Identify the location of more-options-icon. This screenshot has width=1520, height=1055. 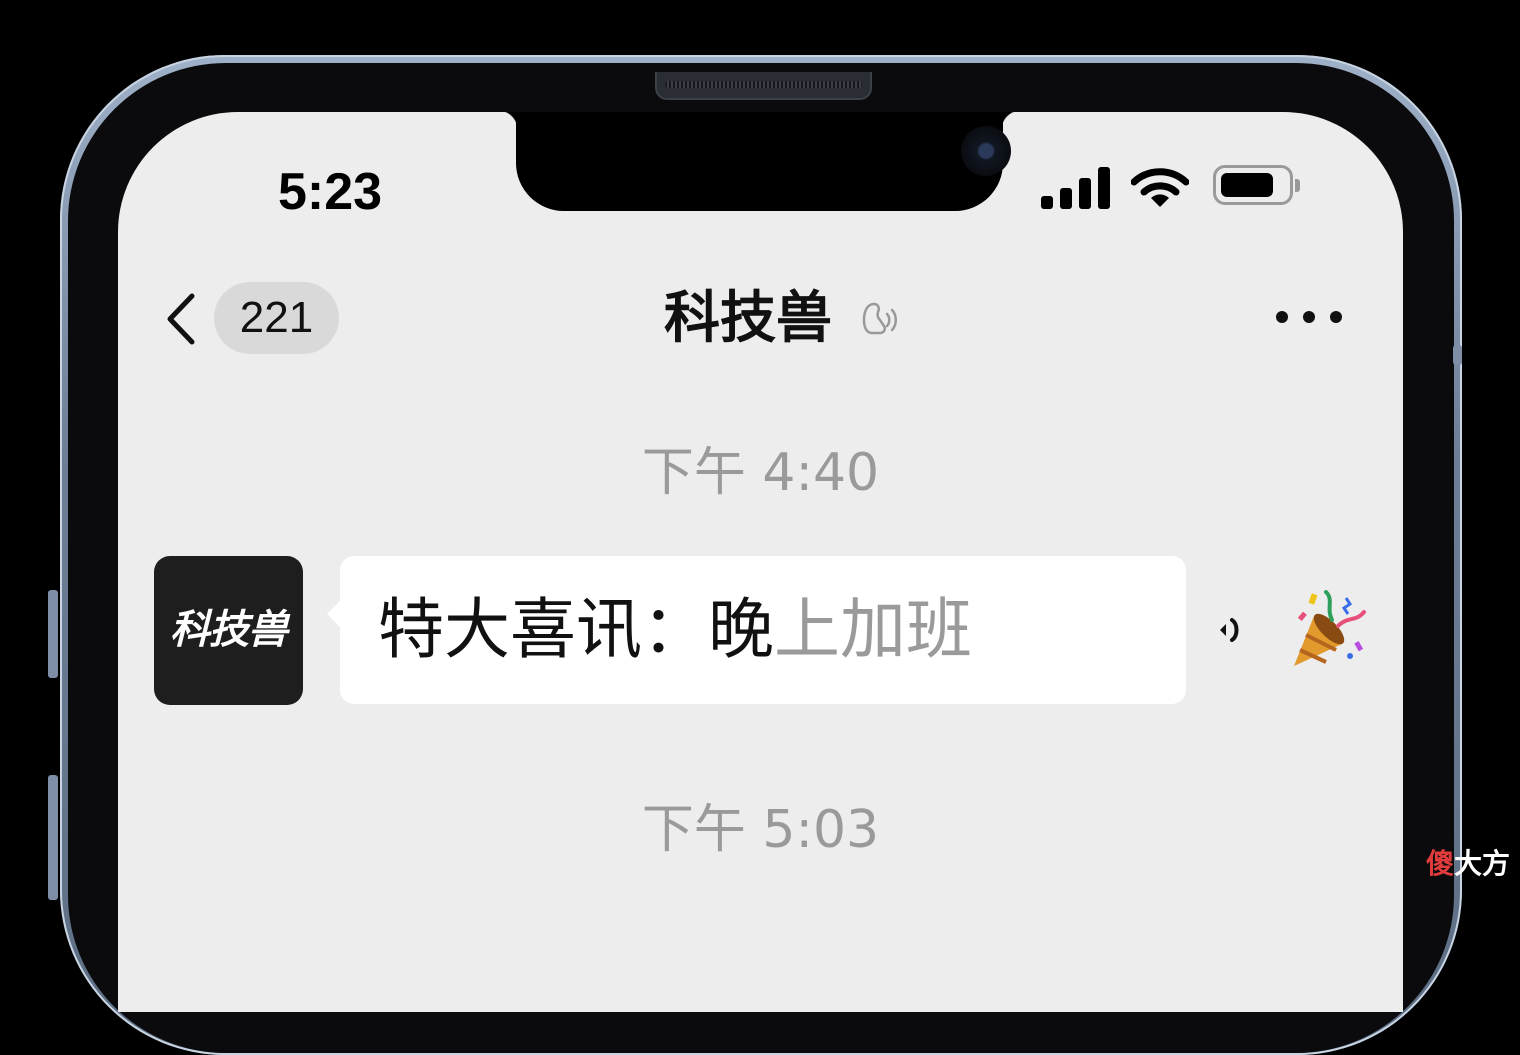
(1311, 317).